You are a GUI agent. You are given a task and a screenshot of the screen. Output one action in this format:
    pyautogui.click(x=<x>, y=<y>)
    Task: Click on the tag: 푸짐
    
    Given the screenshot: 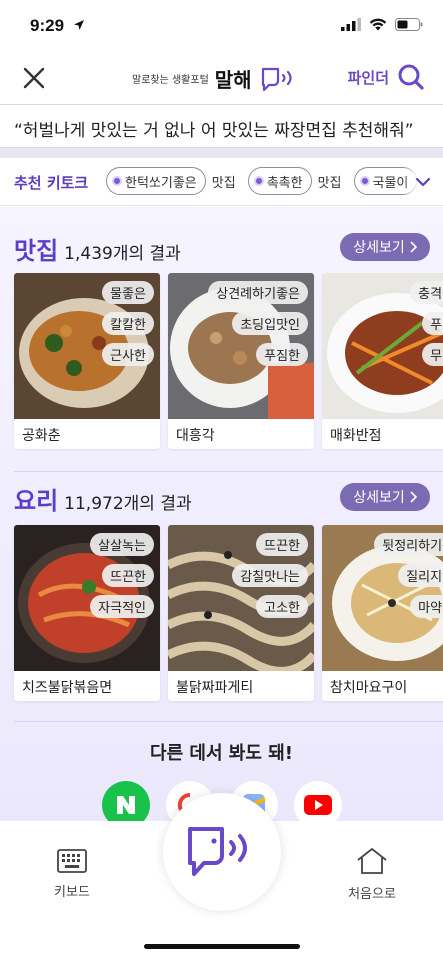 What is the action you would take?
    pyautogui.click(x=432, y=323)
    